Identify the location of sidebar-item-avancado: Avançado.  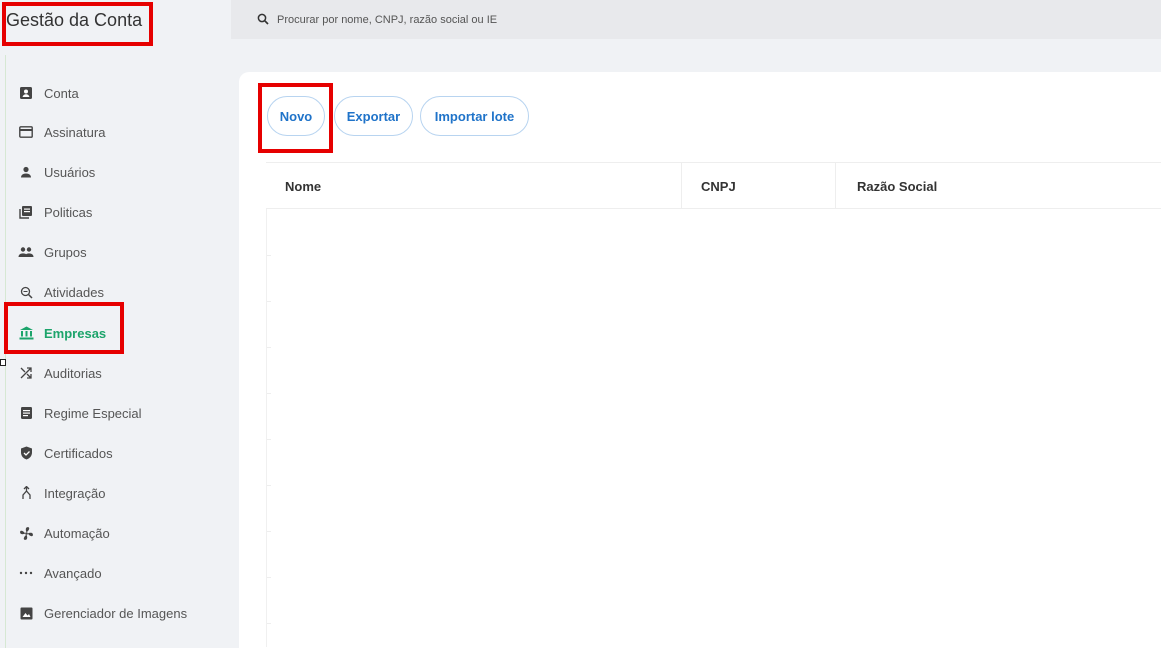
(122, 573).